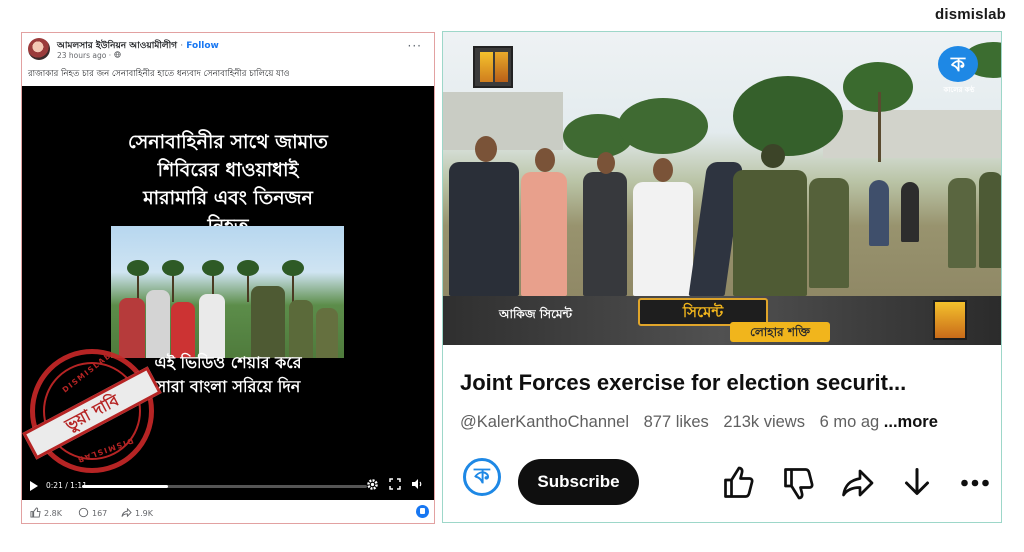 The image size is (1024, 552). I want to click on ad-tagline: লোহার শক্তি, so click(780, 332).